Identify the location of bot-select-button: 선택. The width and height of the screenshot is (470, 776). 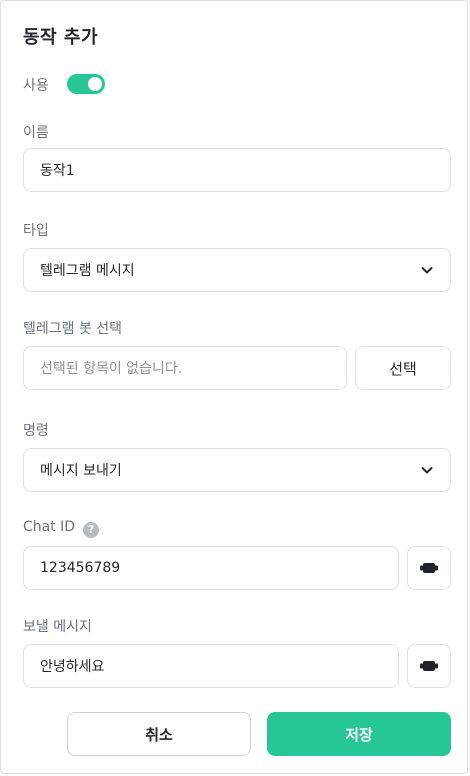
(403, 368).